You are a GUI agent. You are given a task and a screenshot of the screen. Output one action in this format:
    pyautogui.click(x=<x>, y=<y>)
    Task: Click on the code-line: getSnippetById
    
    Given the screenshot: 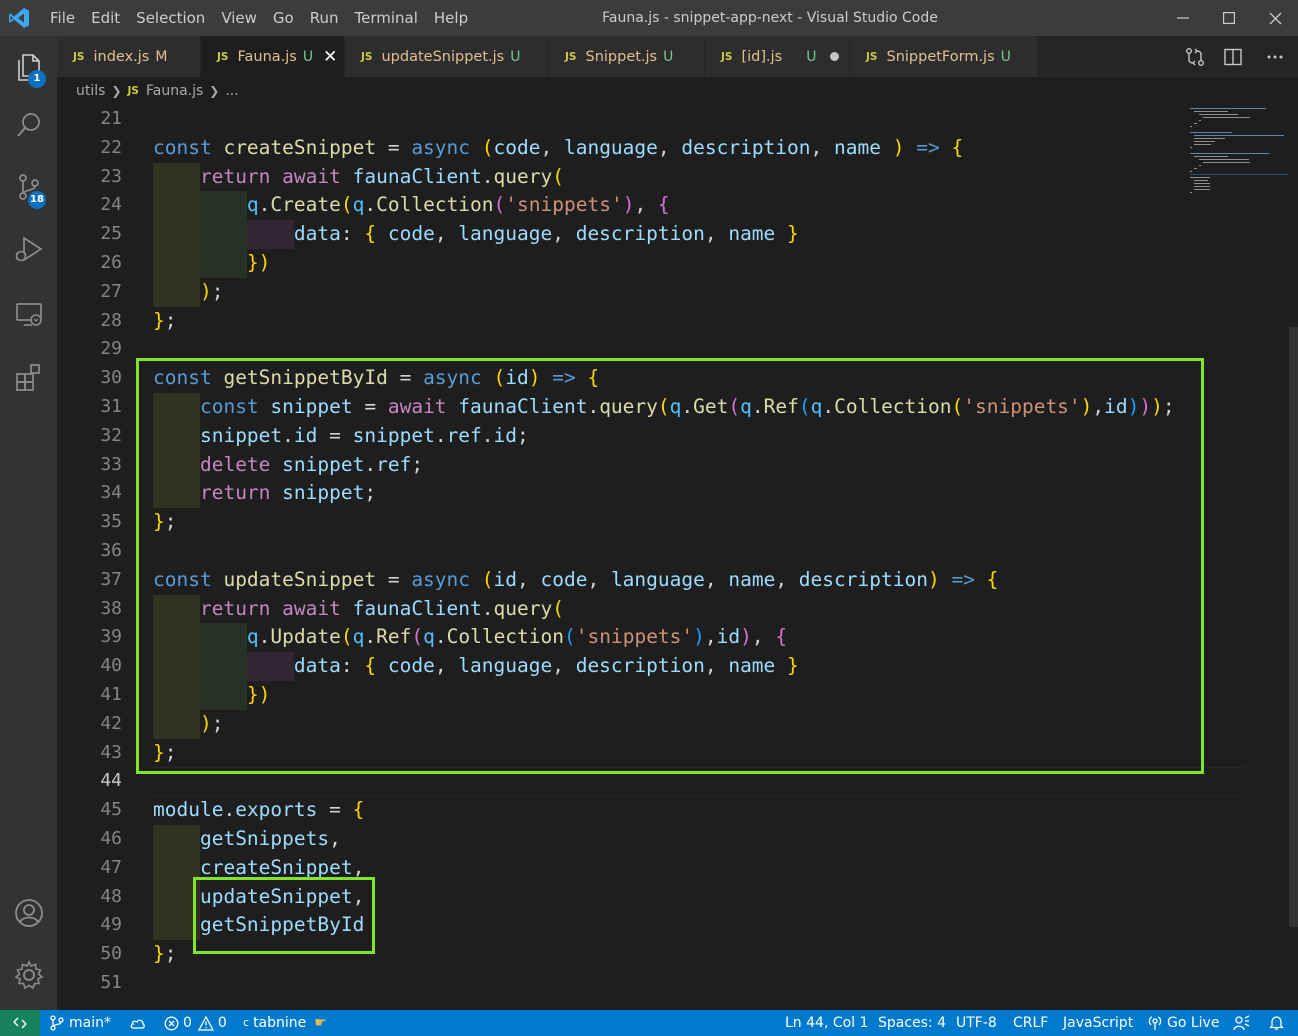 What is the action you would take?
    pyautogui.click(x=258, y=925)
    